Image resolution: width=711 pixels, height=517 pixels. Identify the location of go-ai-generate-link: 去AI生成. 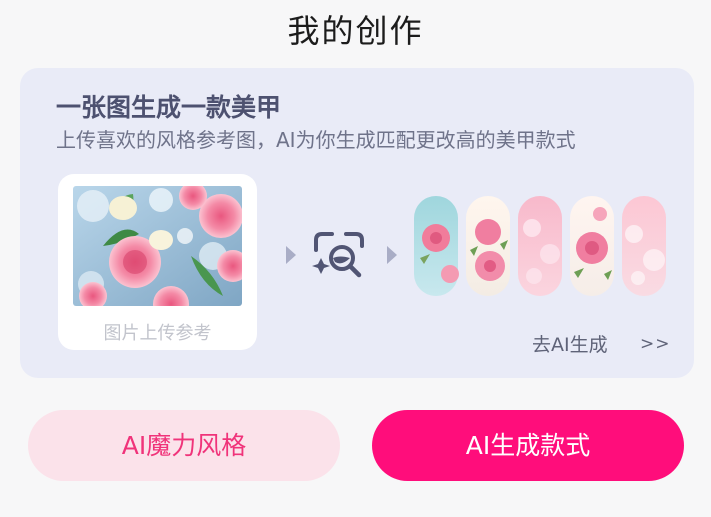
(570, 343).